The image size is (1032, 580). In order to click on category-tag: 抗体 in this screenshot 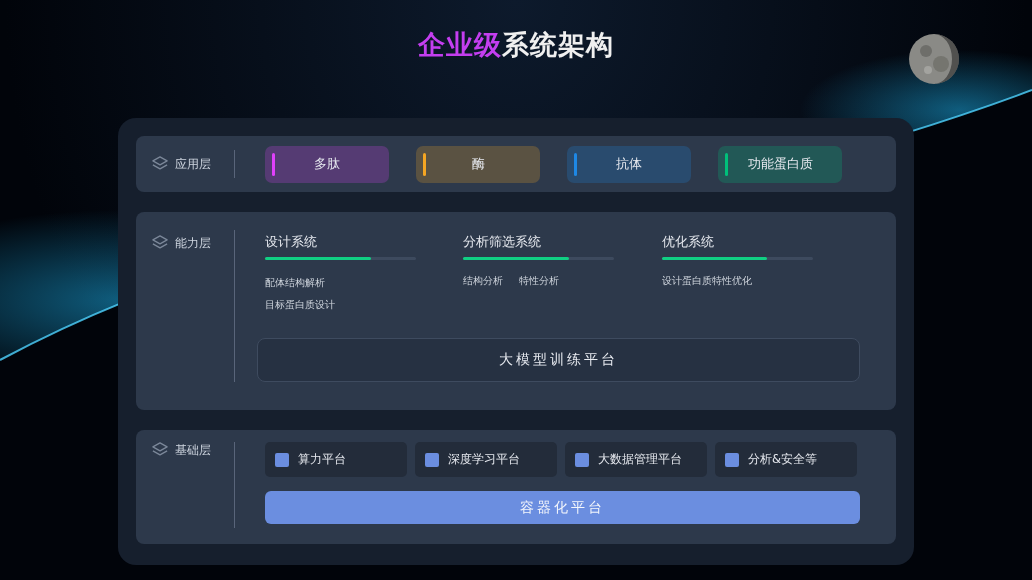, I will do `click(629, 164)`.